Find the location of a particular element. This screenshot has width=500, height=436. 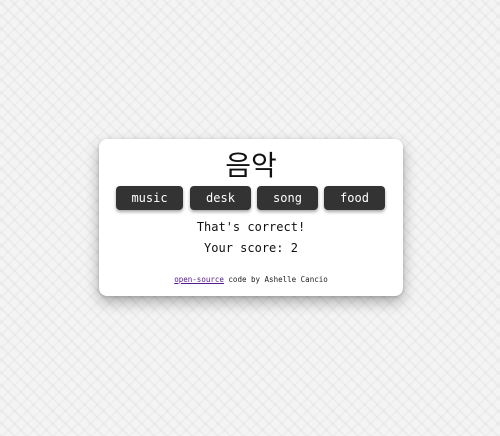

score-display: Your score: 2 is located at coordinates (251, 248).